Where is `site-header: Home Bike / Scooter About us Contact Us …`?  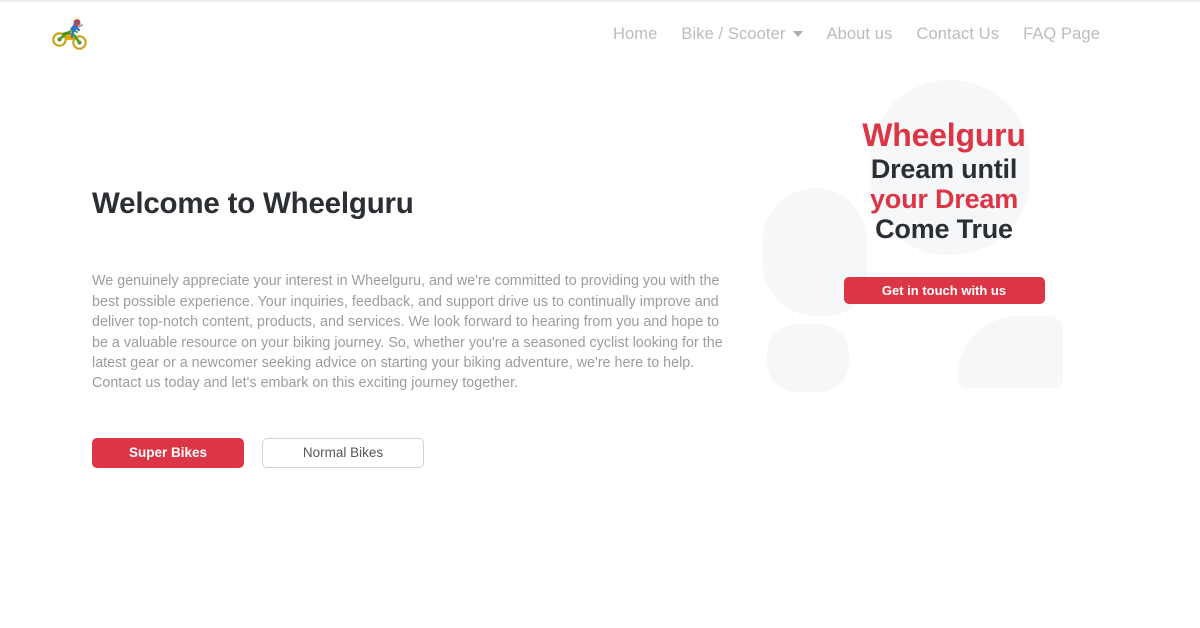
site-header: Home Bike / Scooter About us Contact Us … is located at coordinates (600, 34).